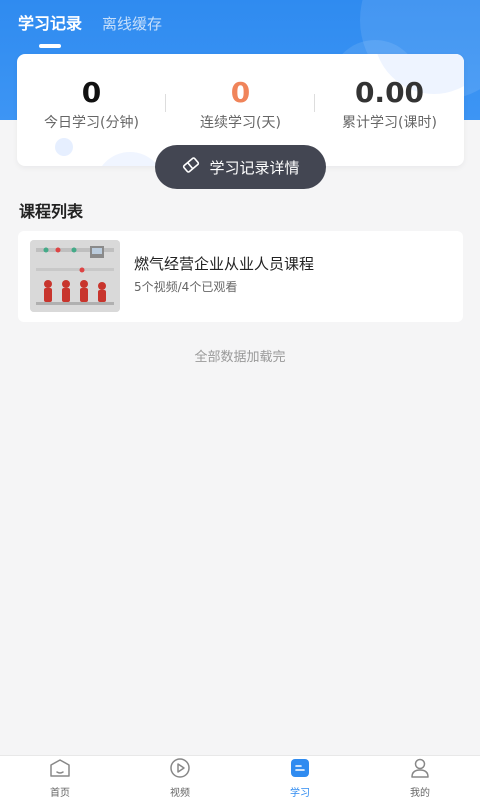 The height and width of the screenshot is (800, 480). What do you see at coordinates (75, 276) in the screenshot?
I see `course-thumbnail` at bounding box center [75, 276].